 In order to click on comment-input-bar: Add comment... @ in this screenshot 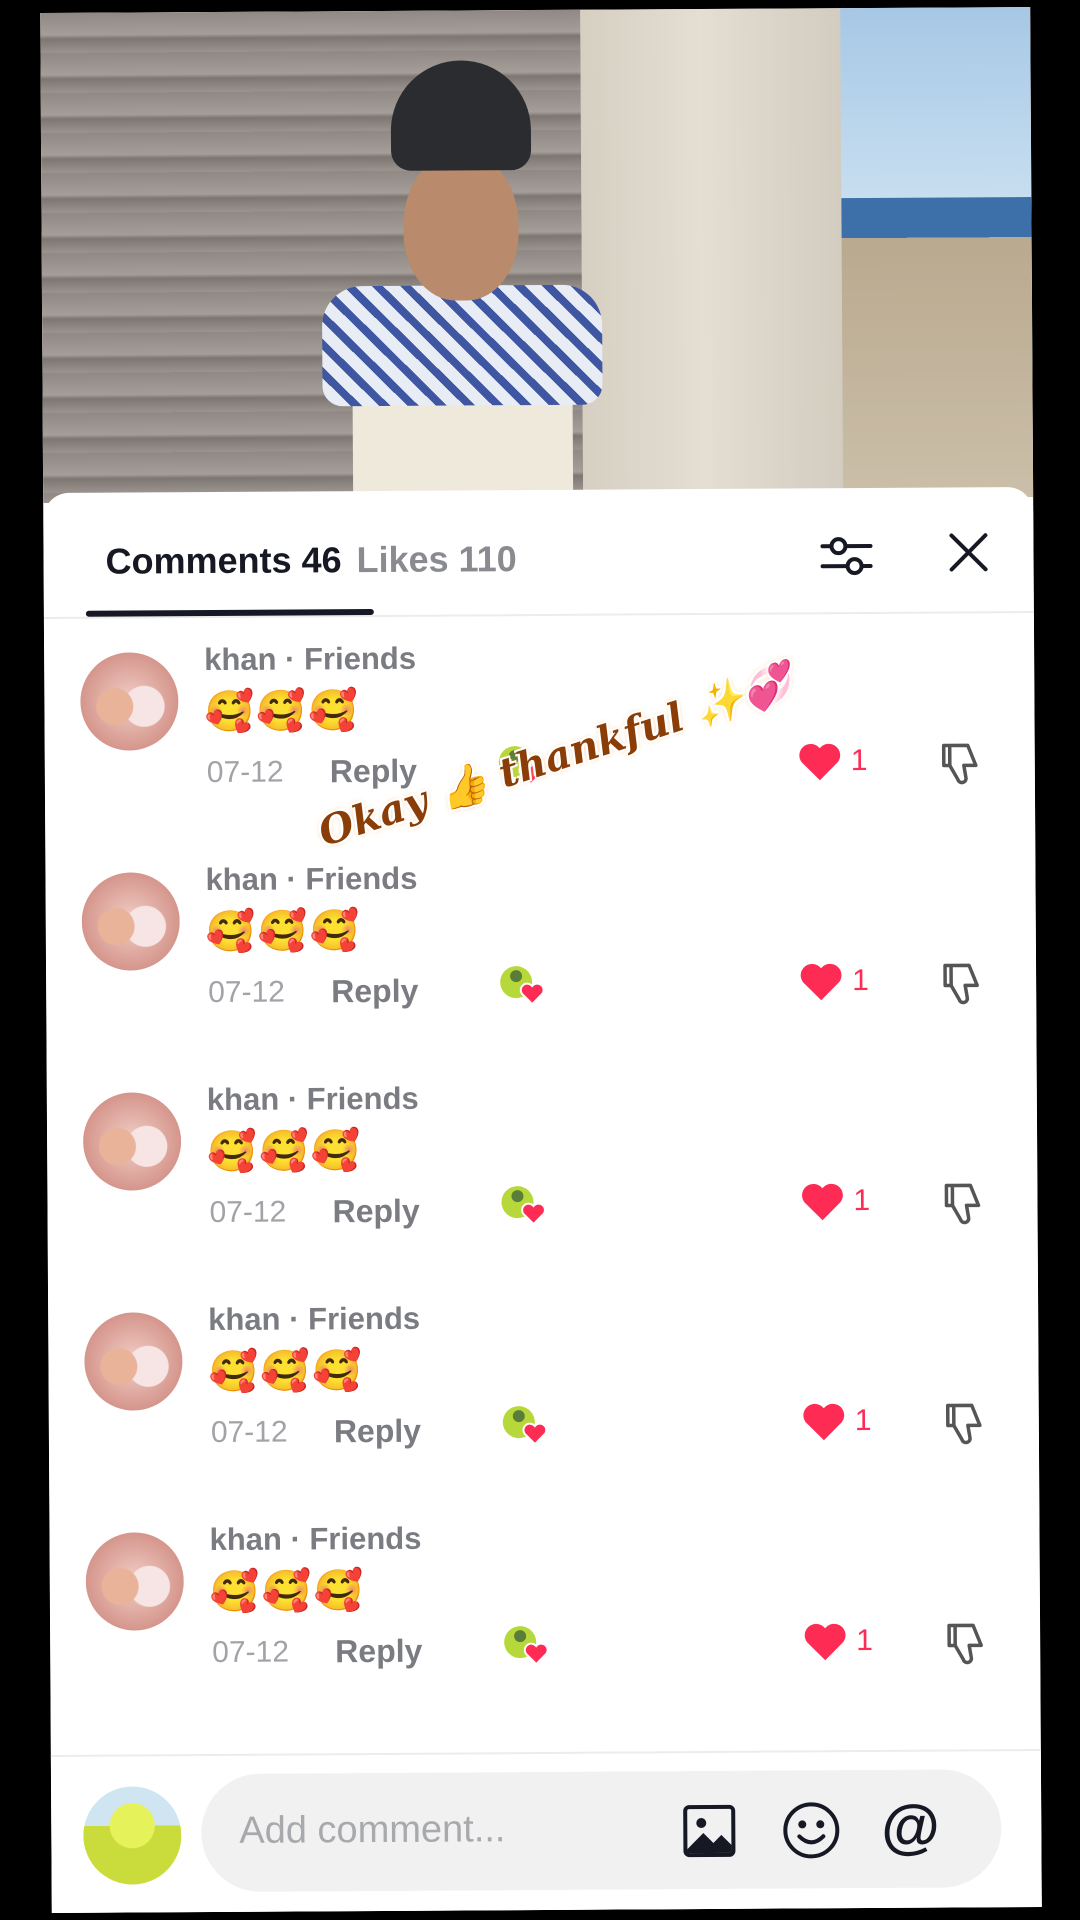, I will do `click(546, 1831)`.